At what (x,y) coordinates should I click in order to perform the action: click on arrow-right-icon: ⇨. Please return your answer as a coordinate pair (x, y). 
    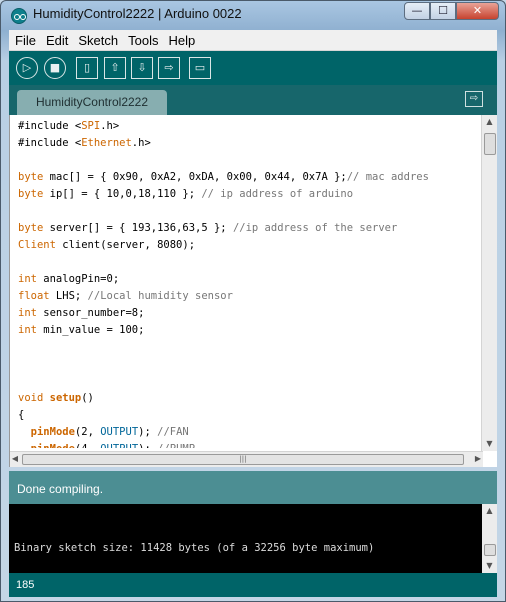
    Looking at the image, I should click on (474, 98).